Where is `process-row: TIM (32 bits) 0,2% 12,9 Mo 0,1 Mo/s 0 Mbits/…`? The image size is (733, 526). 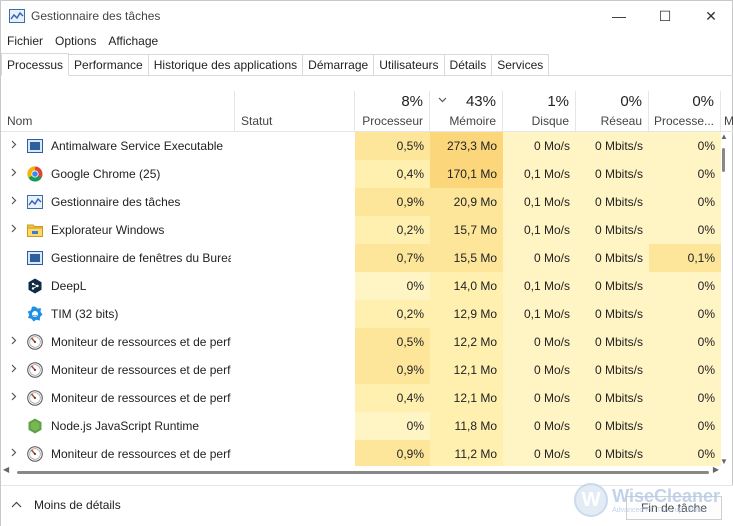 process-row: TIM (32 bits) 0,2% 12,9 Mo 0,1 Mo/s 0 Mbits/… is located at coordinates (361, 314).